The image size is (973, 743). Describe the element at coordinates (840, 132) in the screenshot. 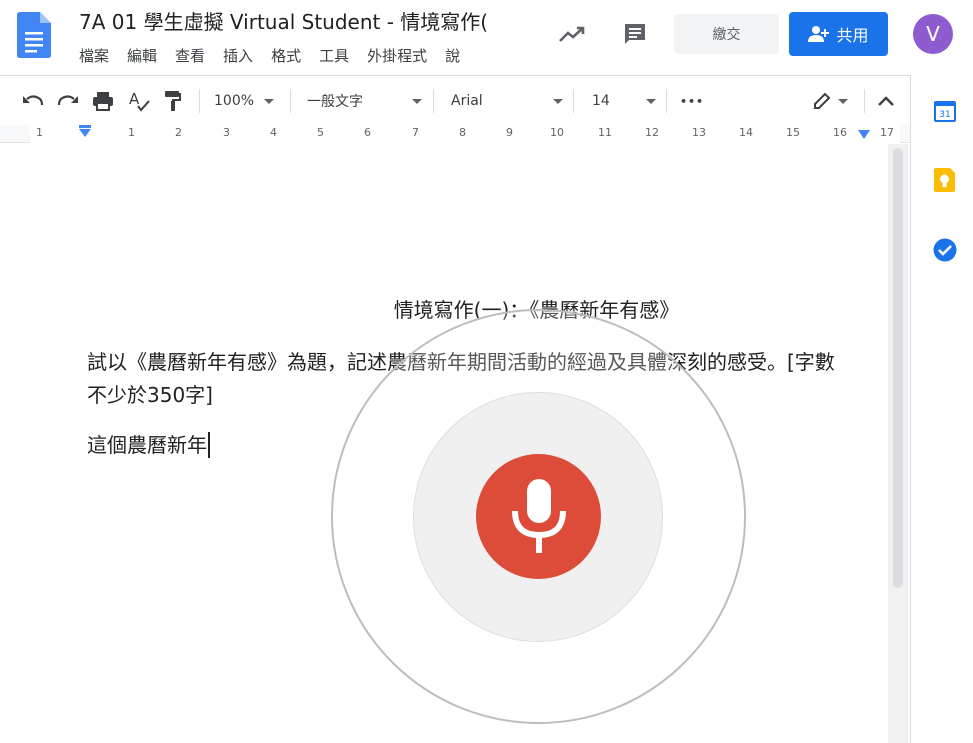

I see `ruler-number: 16` at that location.